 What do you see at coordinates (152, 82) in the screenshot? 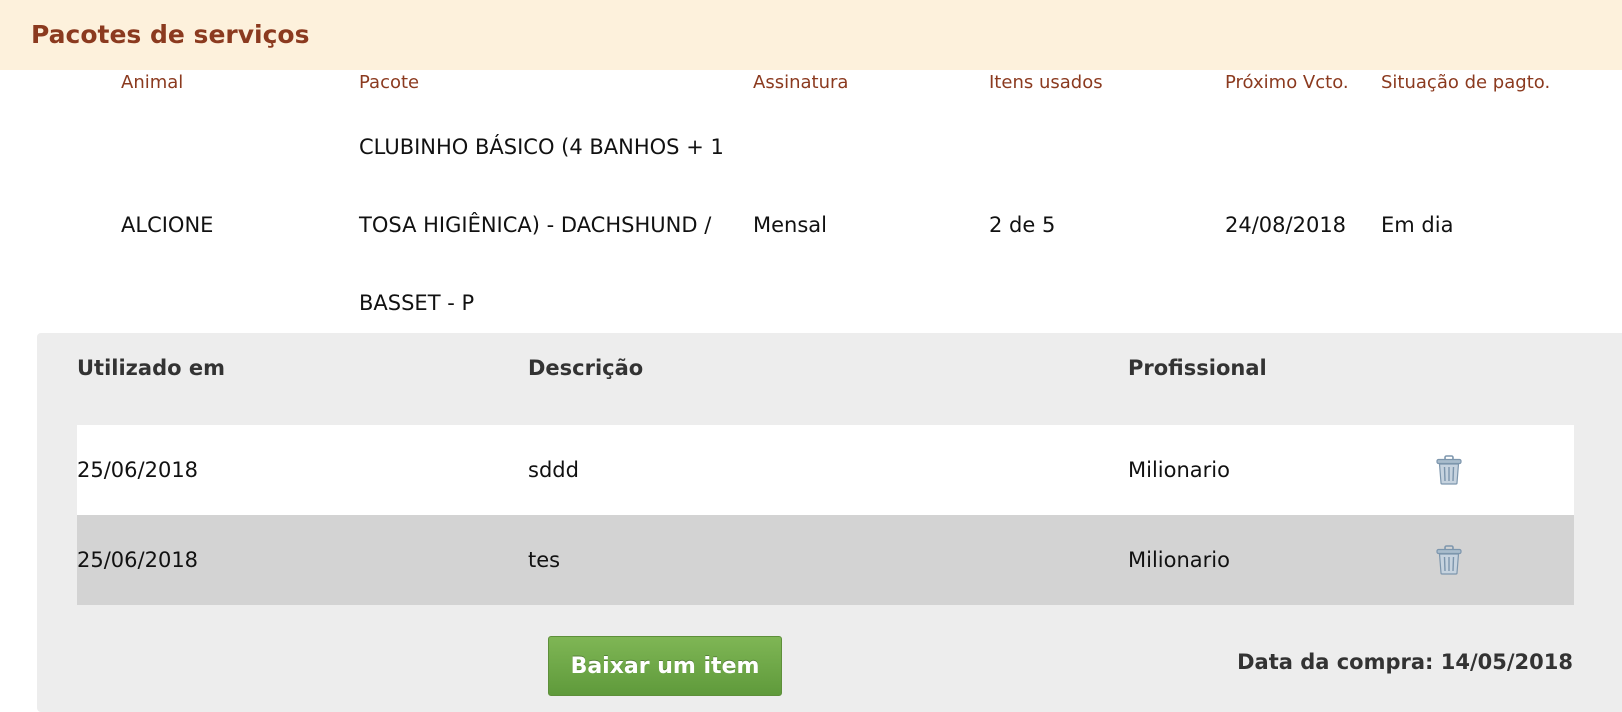
I see `col-header-animal: Animal` at bounding box center [152, 82].